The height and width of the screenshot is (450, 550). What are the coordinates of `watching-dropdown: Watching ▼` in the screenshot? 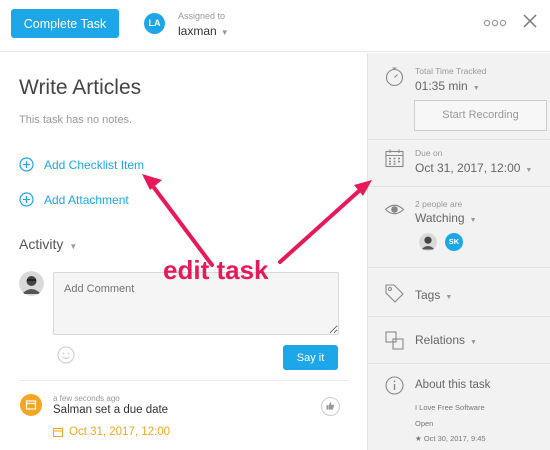 It's located at (446, 218).